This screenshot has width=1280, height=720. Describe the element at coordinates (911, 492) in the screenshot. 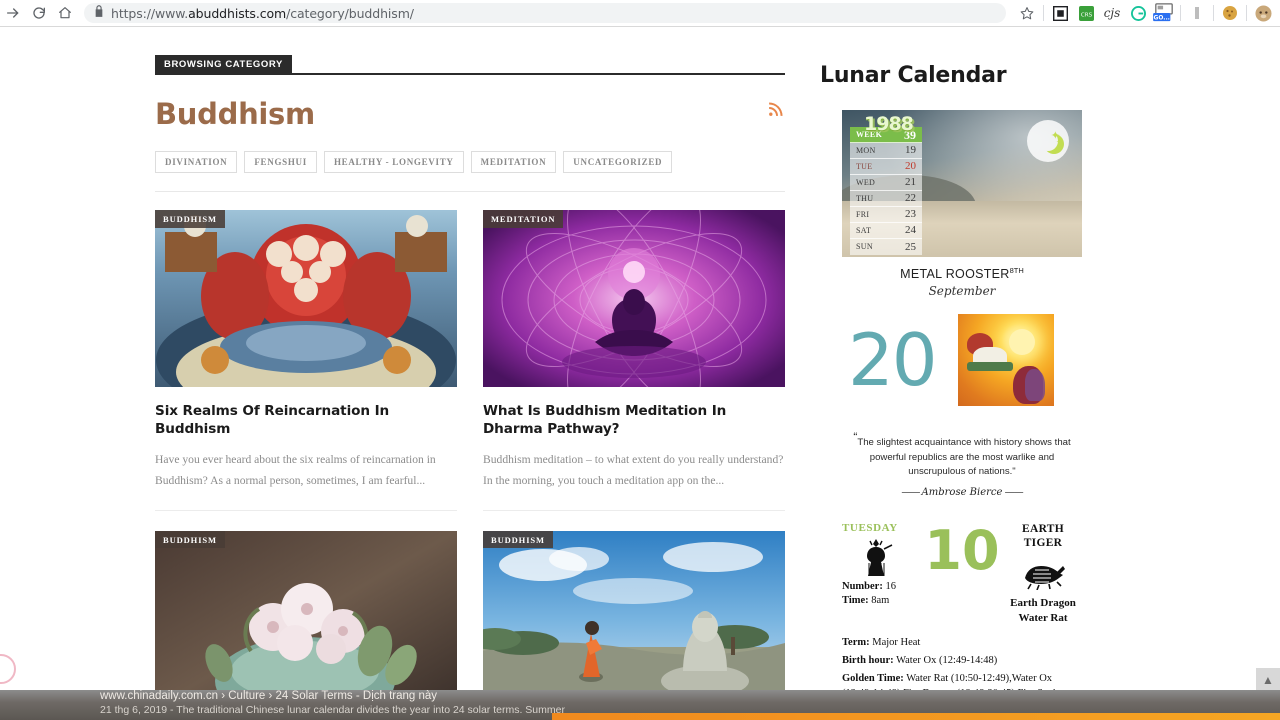

I see `author-dash-left: ——` at that location.